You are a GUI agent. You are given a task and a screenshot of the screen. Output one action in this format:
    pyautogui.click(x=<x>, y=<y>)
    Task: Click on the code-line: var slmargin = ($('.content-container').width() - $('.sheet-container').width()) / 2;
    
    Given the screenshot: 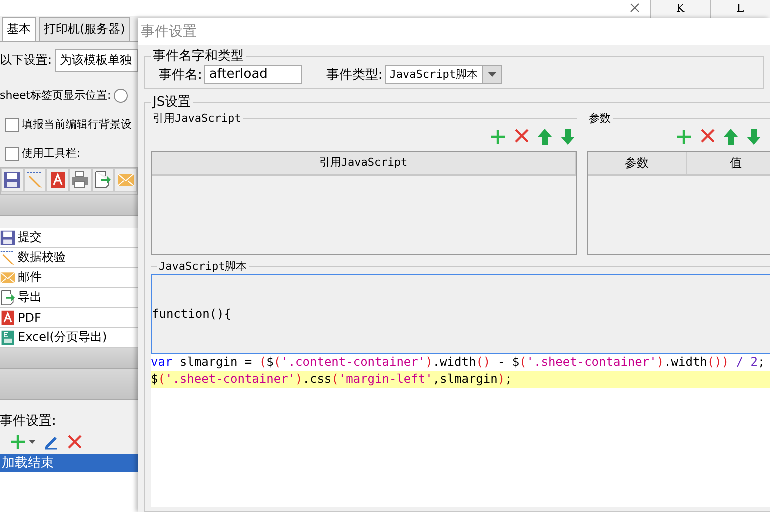 What is the action you would take?
    pyautogui.click(x=458, y=362)
    